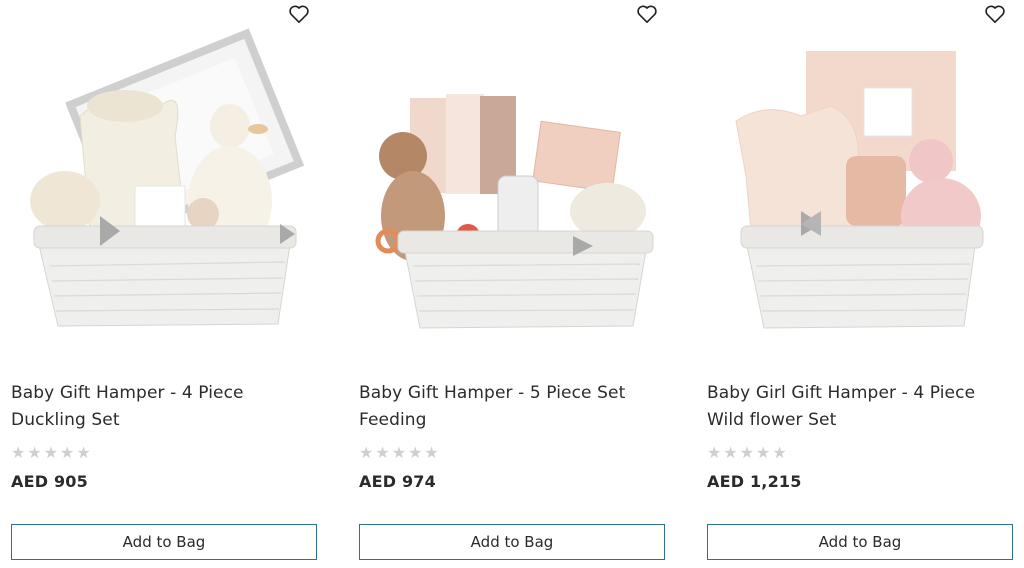 The height and width of the screenshot is (568, 1024). I want to click on product-title-line2: Duckling Set, so click(65, 420).